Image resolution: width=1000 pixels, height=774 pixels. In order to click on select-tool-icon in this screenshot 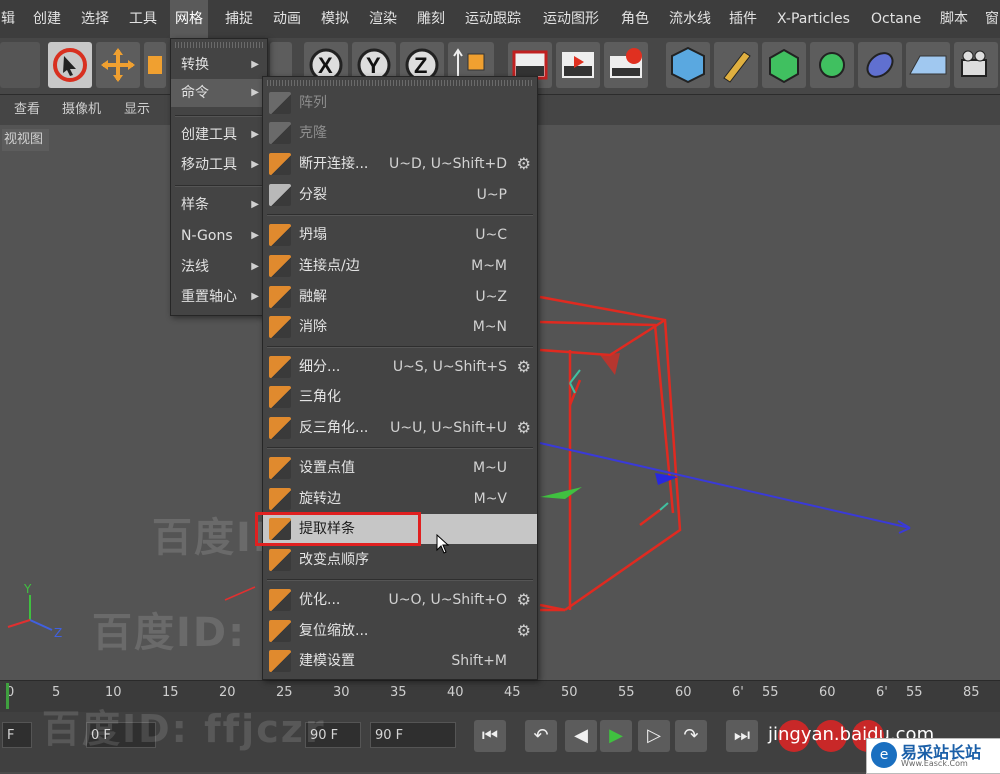, I will do `click(70, 65)`.